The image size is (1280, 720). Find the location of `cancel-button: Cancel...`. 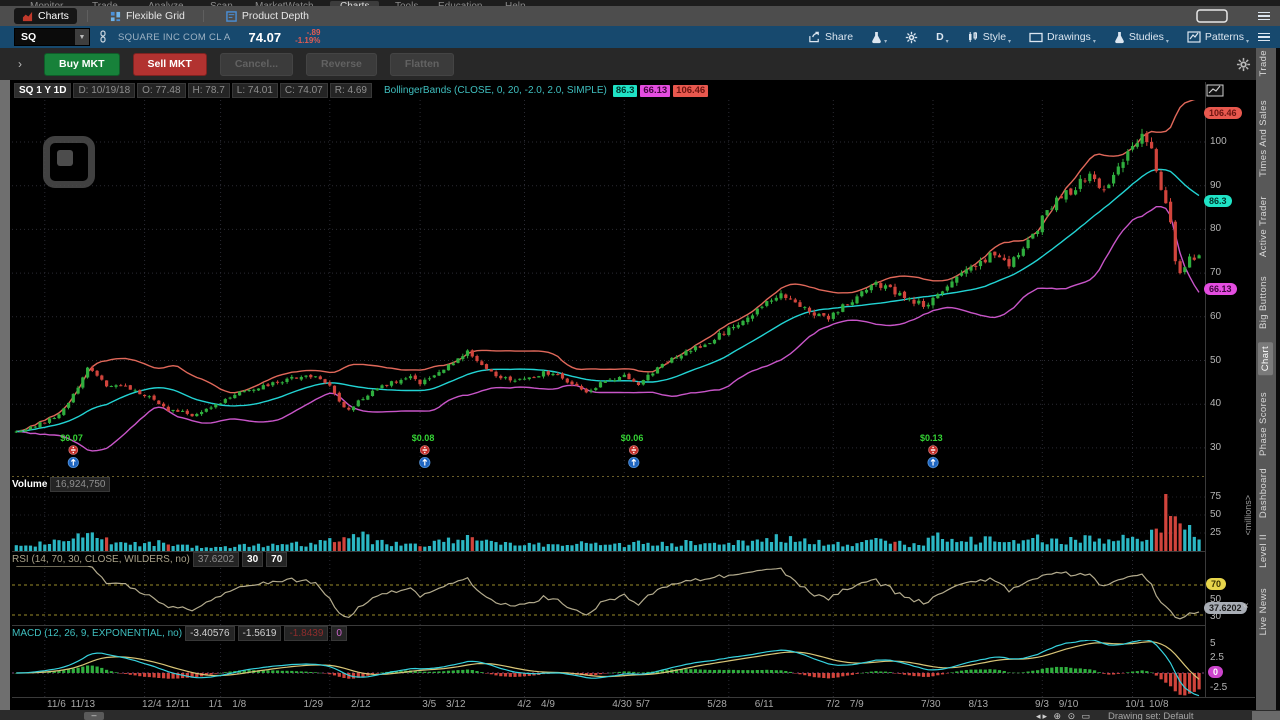

cancel-button: Cancel... is located at coordinates (256, 64).